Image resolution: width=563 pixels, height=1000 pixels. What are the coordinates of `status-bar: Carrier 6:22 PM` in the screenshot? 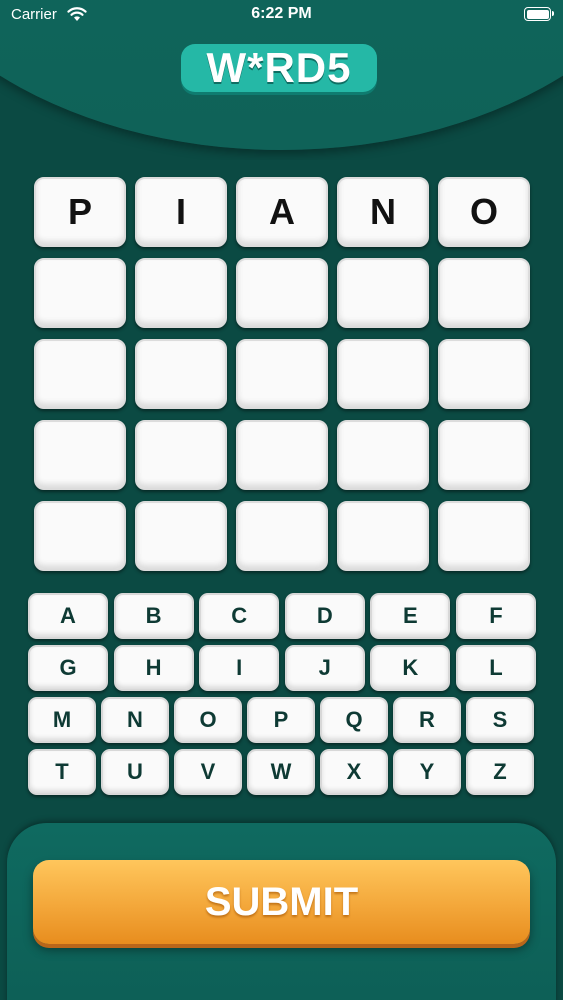 It's located at (281, 15).